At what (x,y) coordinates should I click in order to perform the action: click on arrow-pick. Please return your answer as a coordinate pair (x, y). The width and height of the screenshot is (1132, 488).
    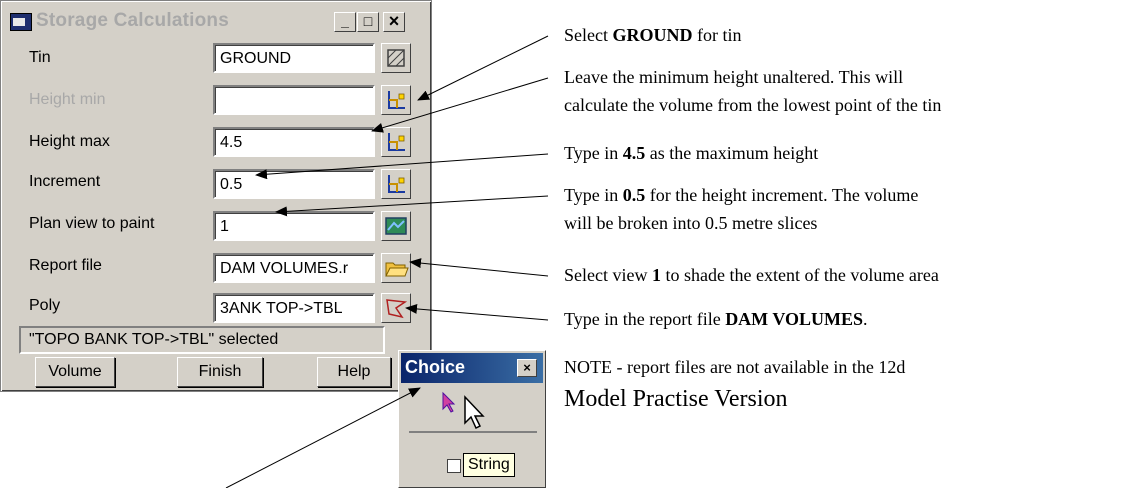
    Looking at the image, I should click on (323, 437).